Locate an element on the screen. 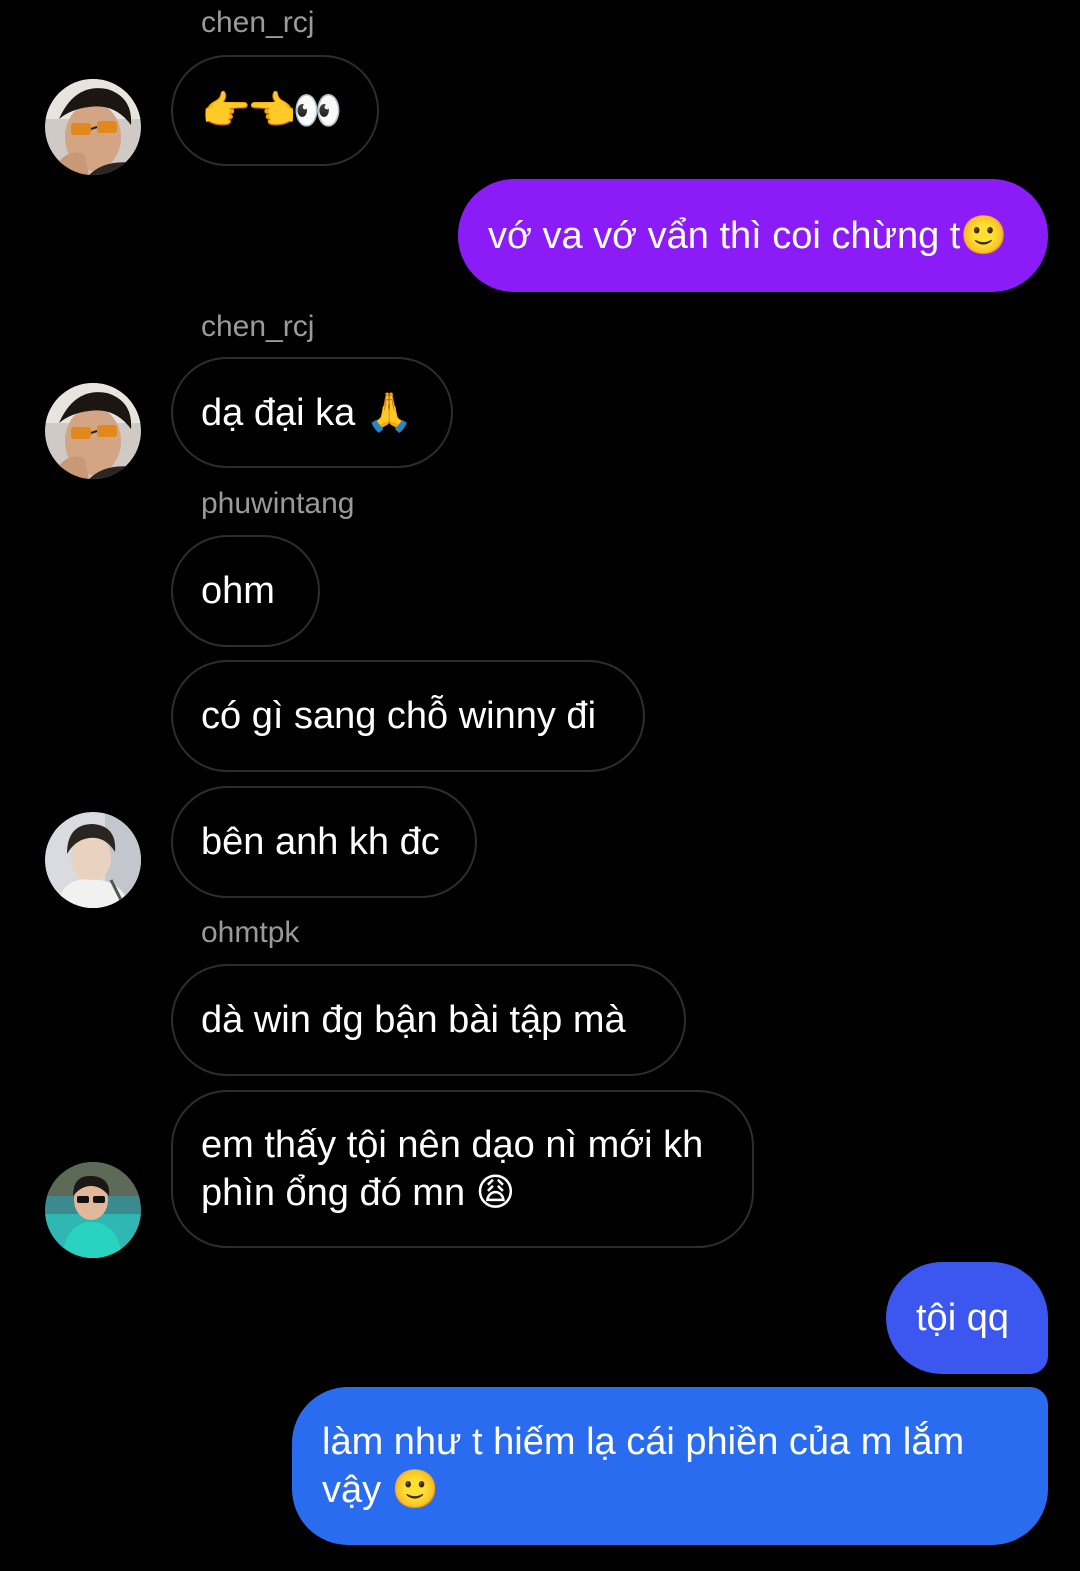 The height and width of the screenshot is (1571, 1080). message-bubble-incoming: dạ đại ka 🙏 is located at coordinates (312, 412).